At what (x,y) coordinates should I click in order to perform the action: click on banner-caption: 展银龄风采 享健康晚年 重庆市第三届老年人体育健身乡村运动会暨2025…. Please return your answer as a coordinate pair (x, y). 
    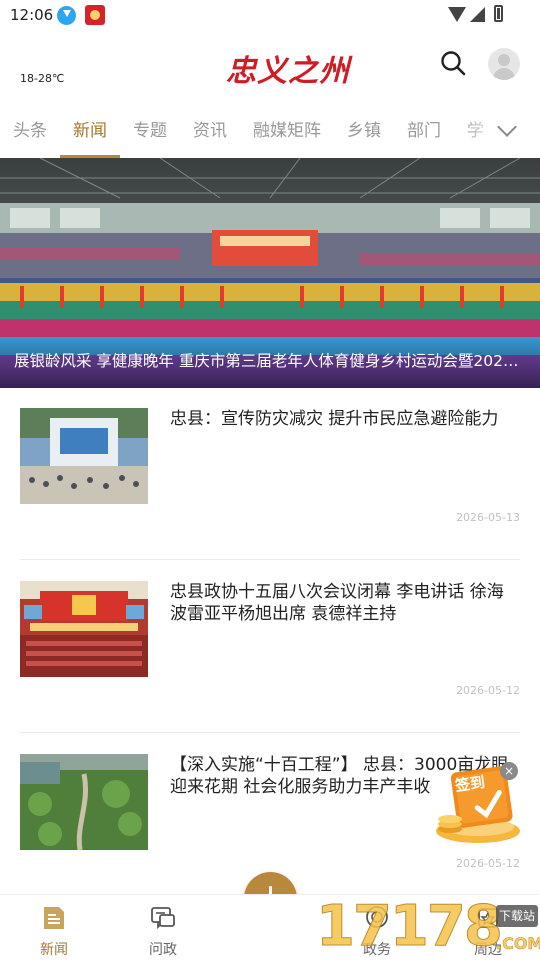
    Looking at the image, I should click on (270, 361).